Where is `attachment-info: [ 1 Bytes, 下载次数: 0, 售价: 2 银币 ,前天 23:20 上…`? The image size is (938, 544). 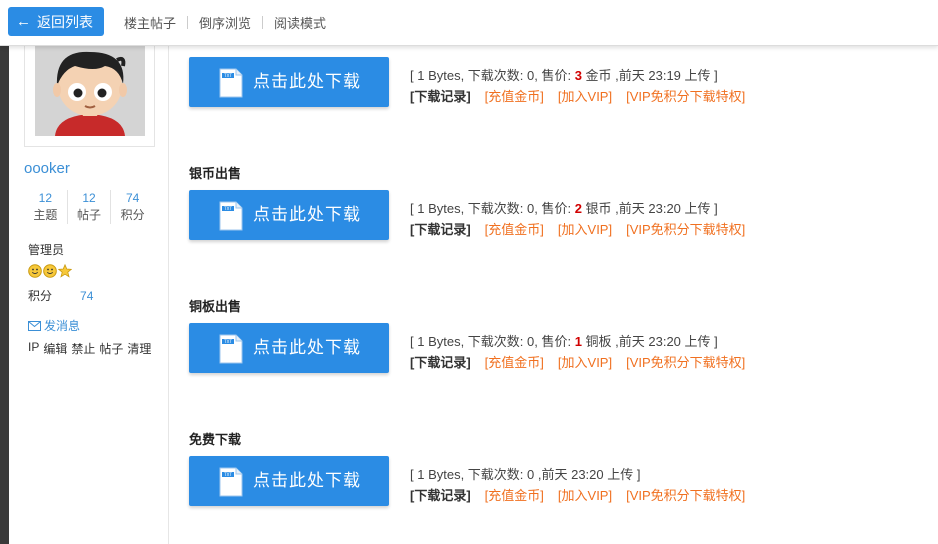
attachment-info: [ 1 Bytes, 下载次数: 0, 售价: 2 银币 ,前天 23:20 上… is located at coordinates (564, 207).